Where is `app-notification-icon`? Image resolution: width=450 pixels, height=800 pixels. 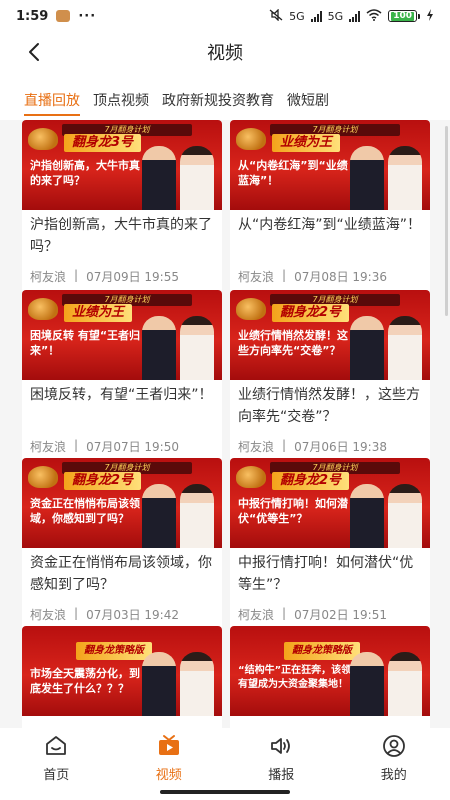
app-notification-icon is located at coordinates (63, 16).